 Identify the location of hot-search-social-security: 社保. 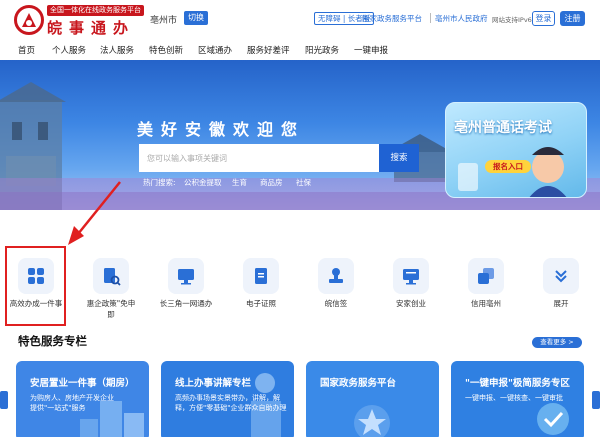
(303, 182).